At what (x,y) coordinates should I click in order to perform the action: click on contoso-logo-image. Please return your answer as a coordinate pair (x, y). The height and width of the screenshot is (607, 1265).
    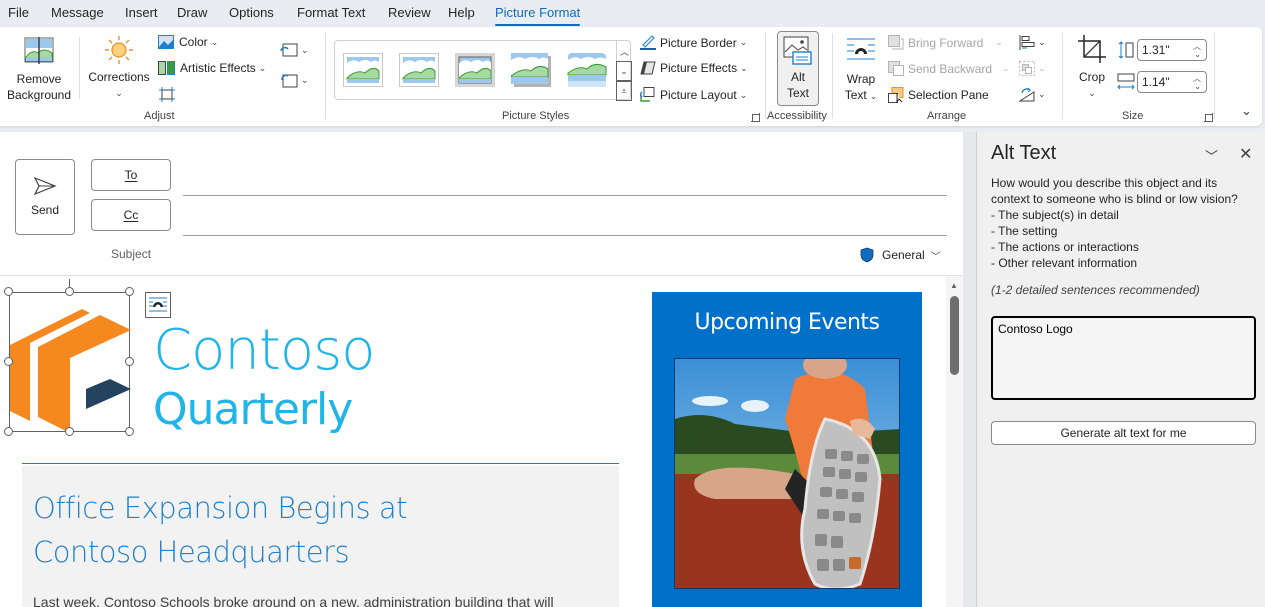
    Looking at the image, I should click on (69, 361).